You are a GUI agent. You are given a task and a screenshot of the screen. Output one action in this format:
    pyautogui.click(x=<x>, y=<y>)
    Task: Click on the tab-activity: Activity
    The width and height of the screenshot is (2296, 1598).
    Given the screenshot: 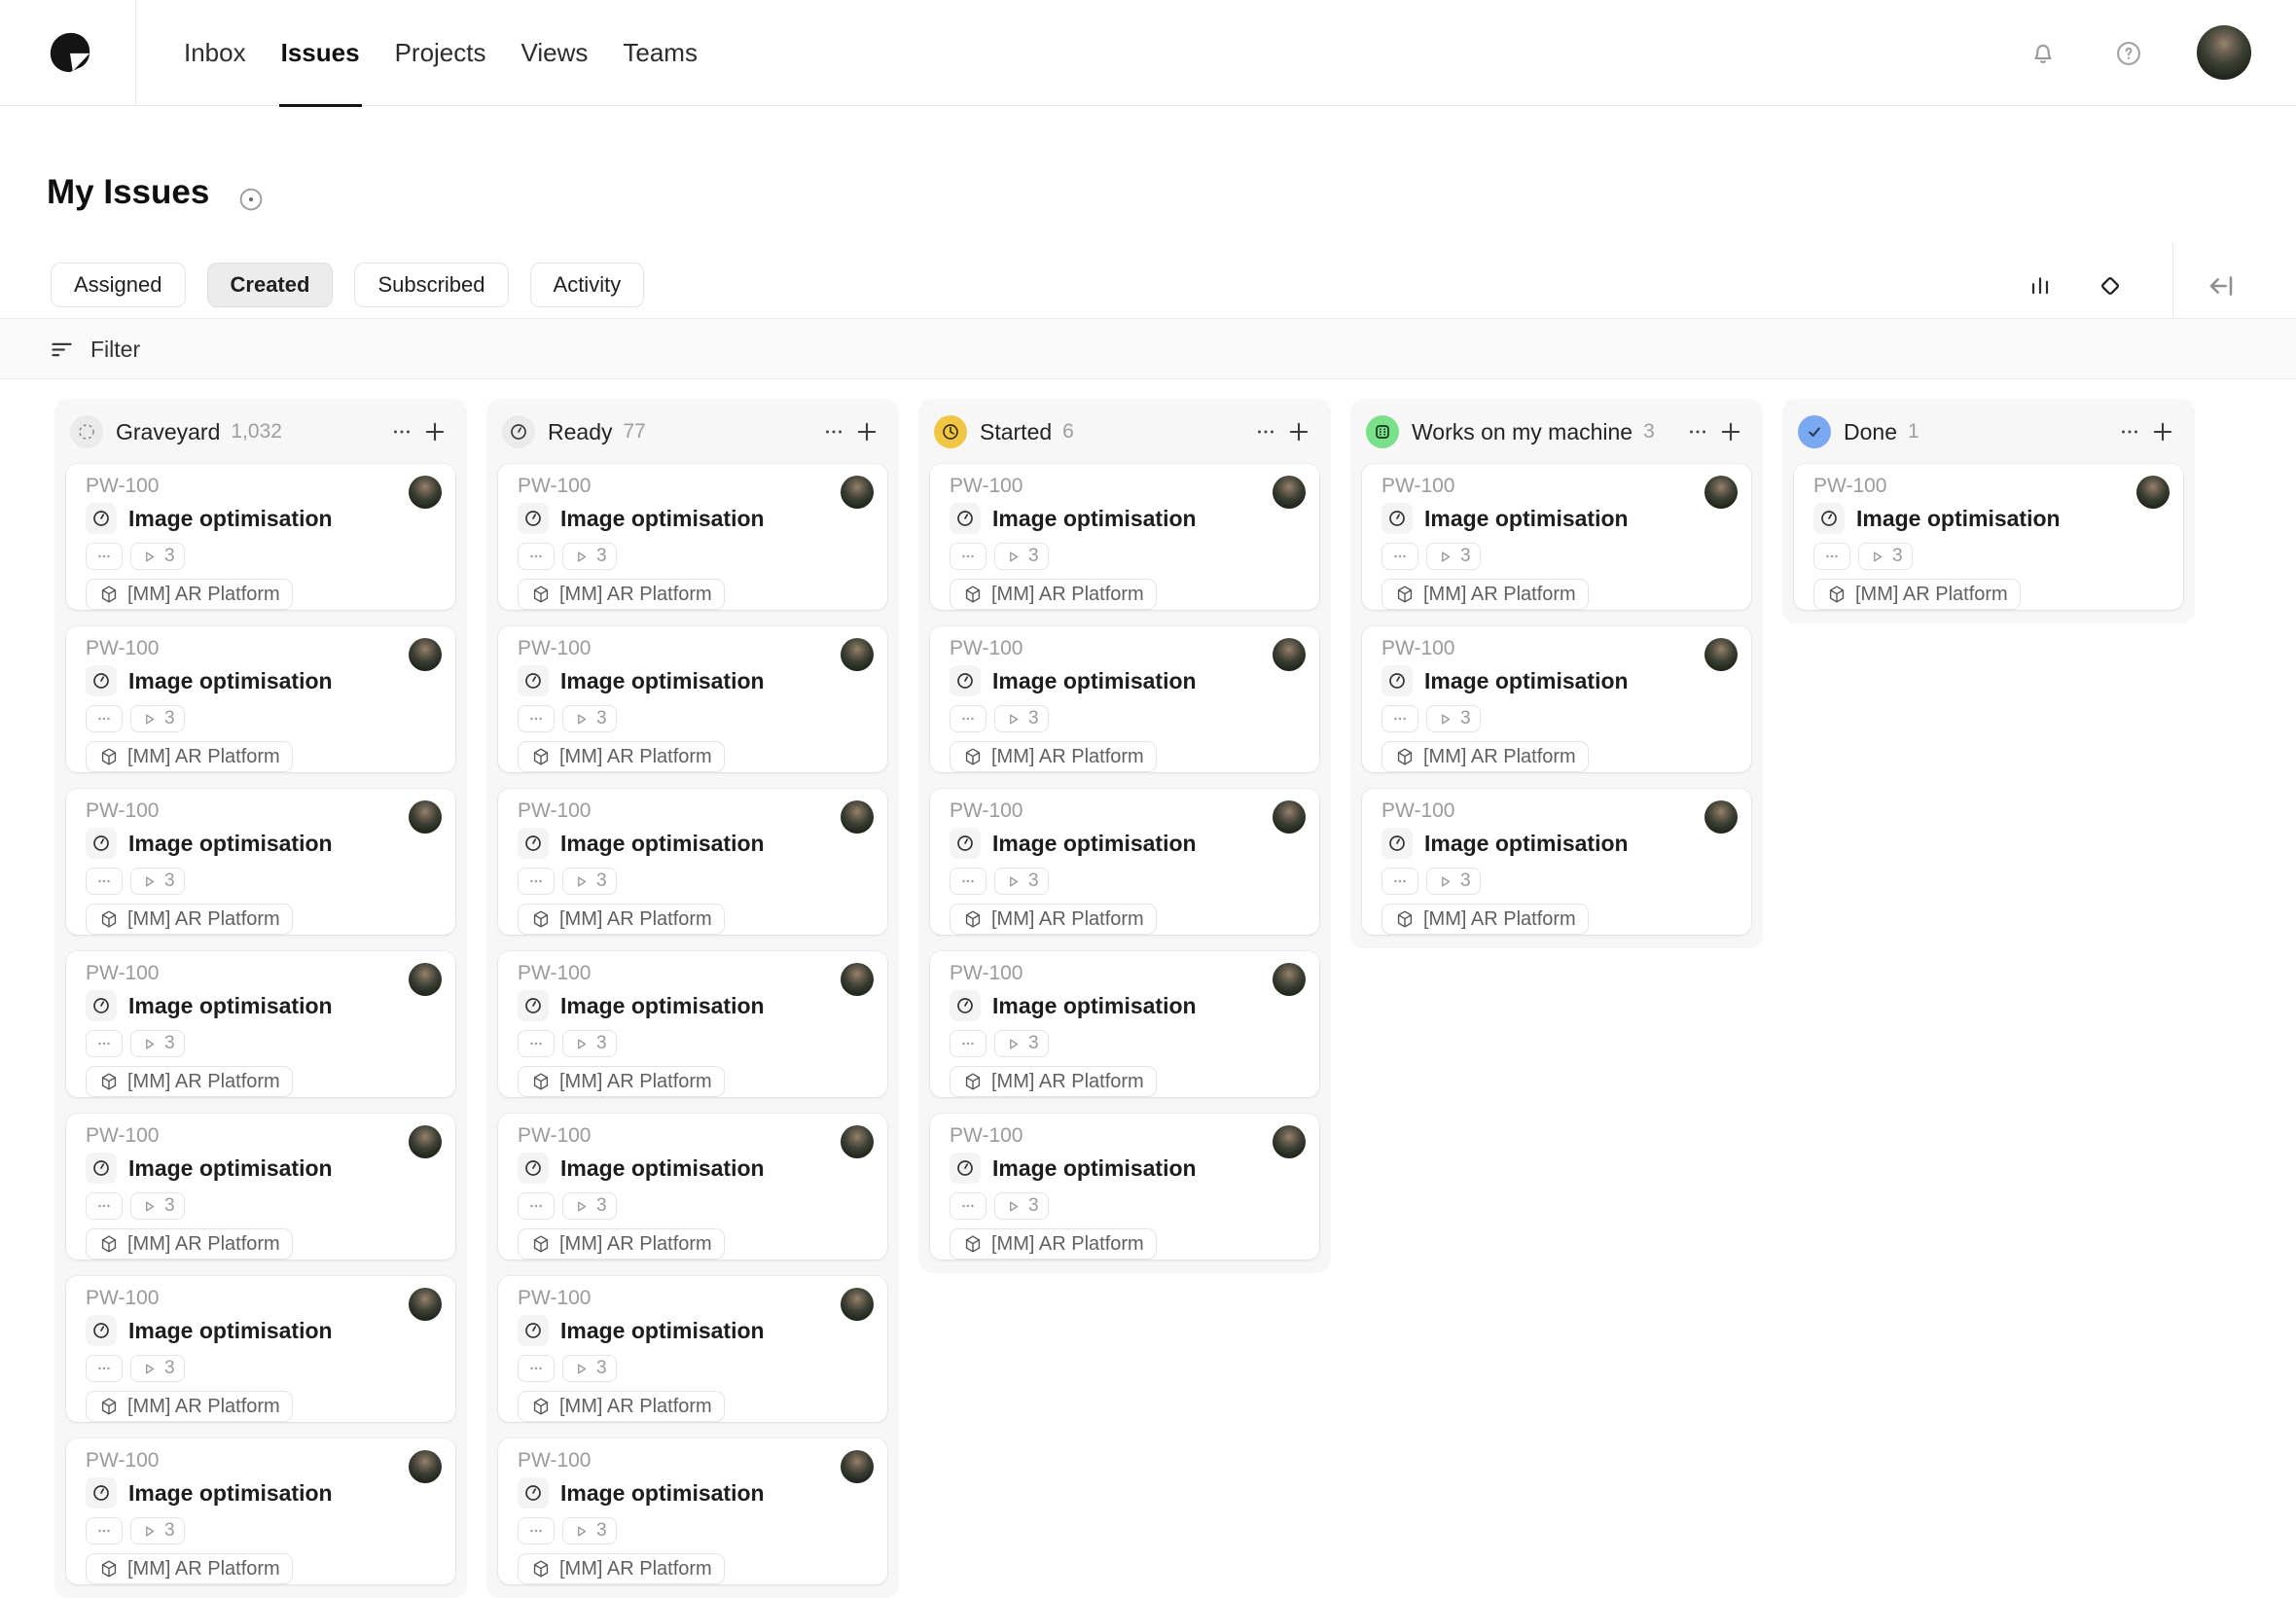 What is the action you would take?
    pyautogui.click(x=587, y=285)
    